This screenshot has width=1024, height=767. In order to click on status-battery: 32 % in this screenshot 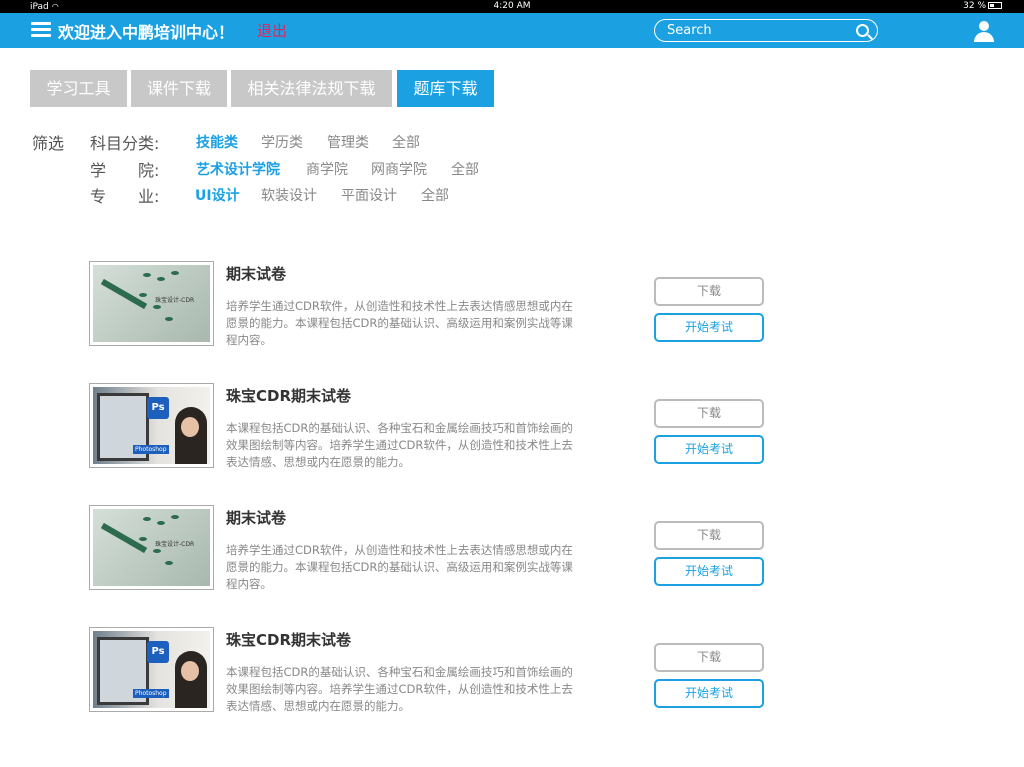, I will do `click(982, 6)`.